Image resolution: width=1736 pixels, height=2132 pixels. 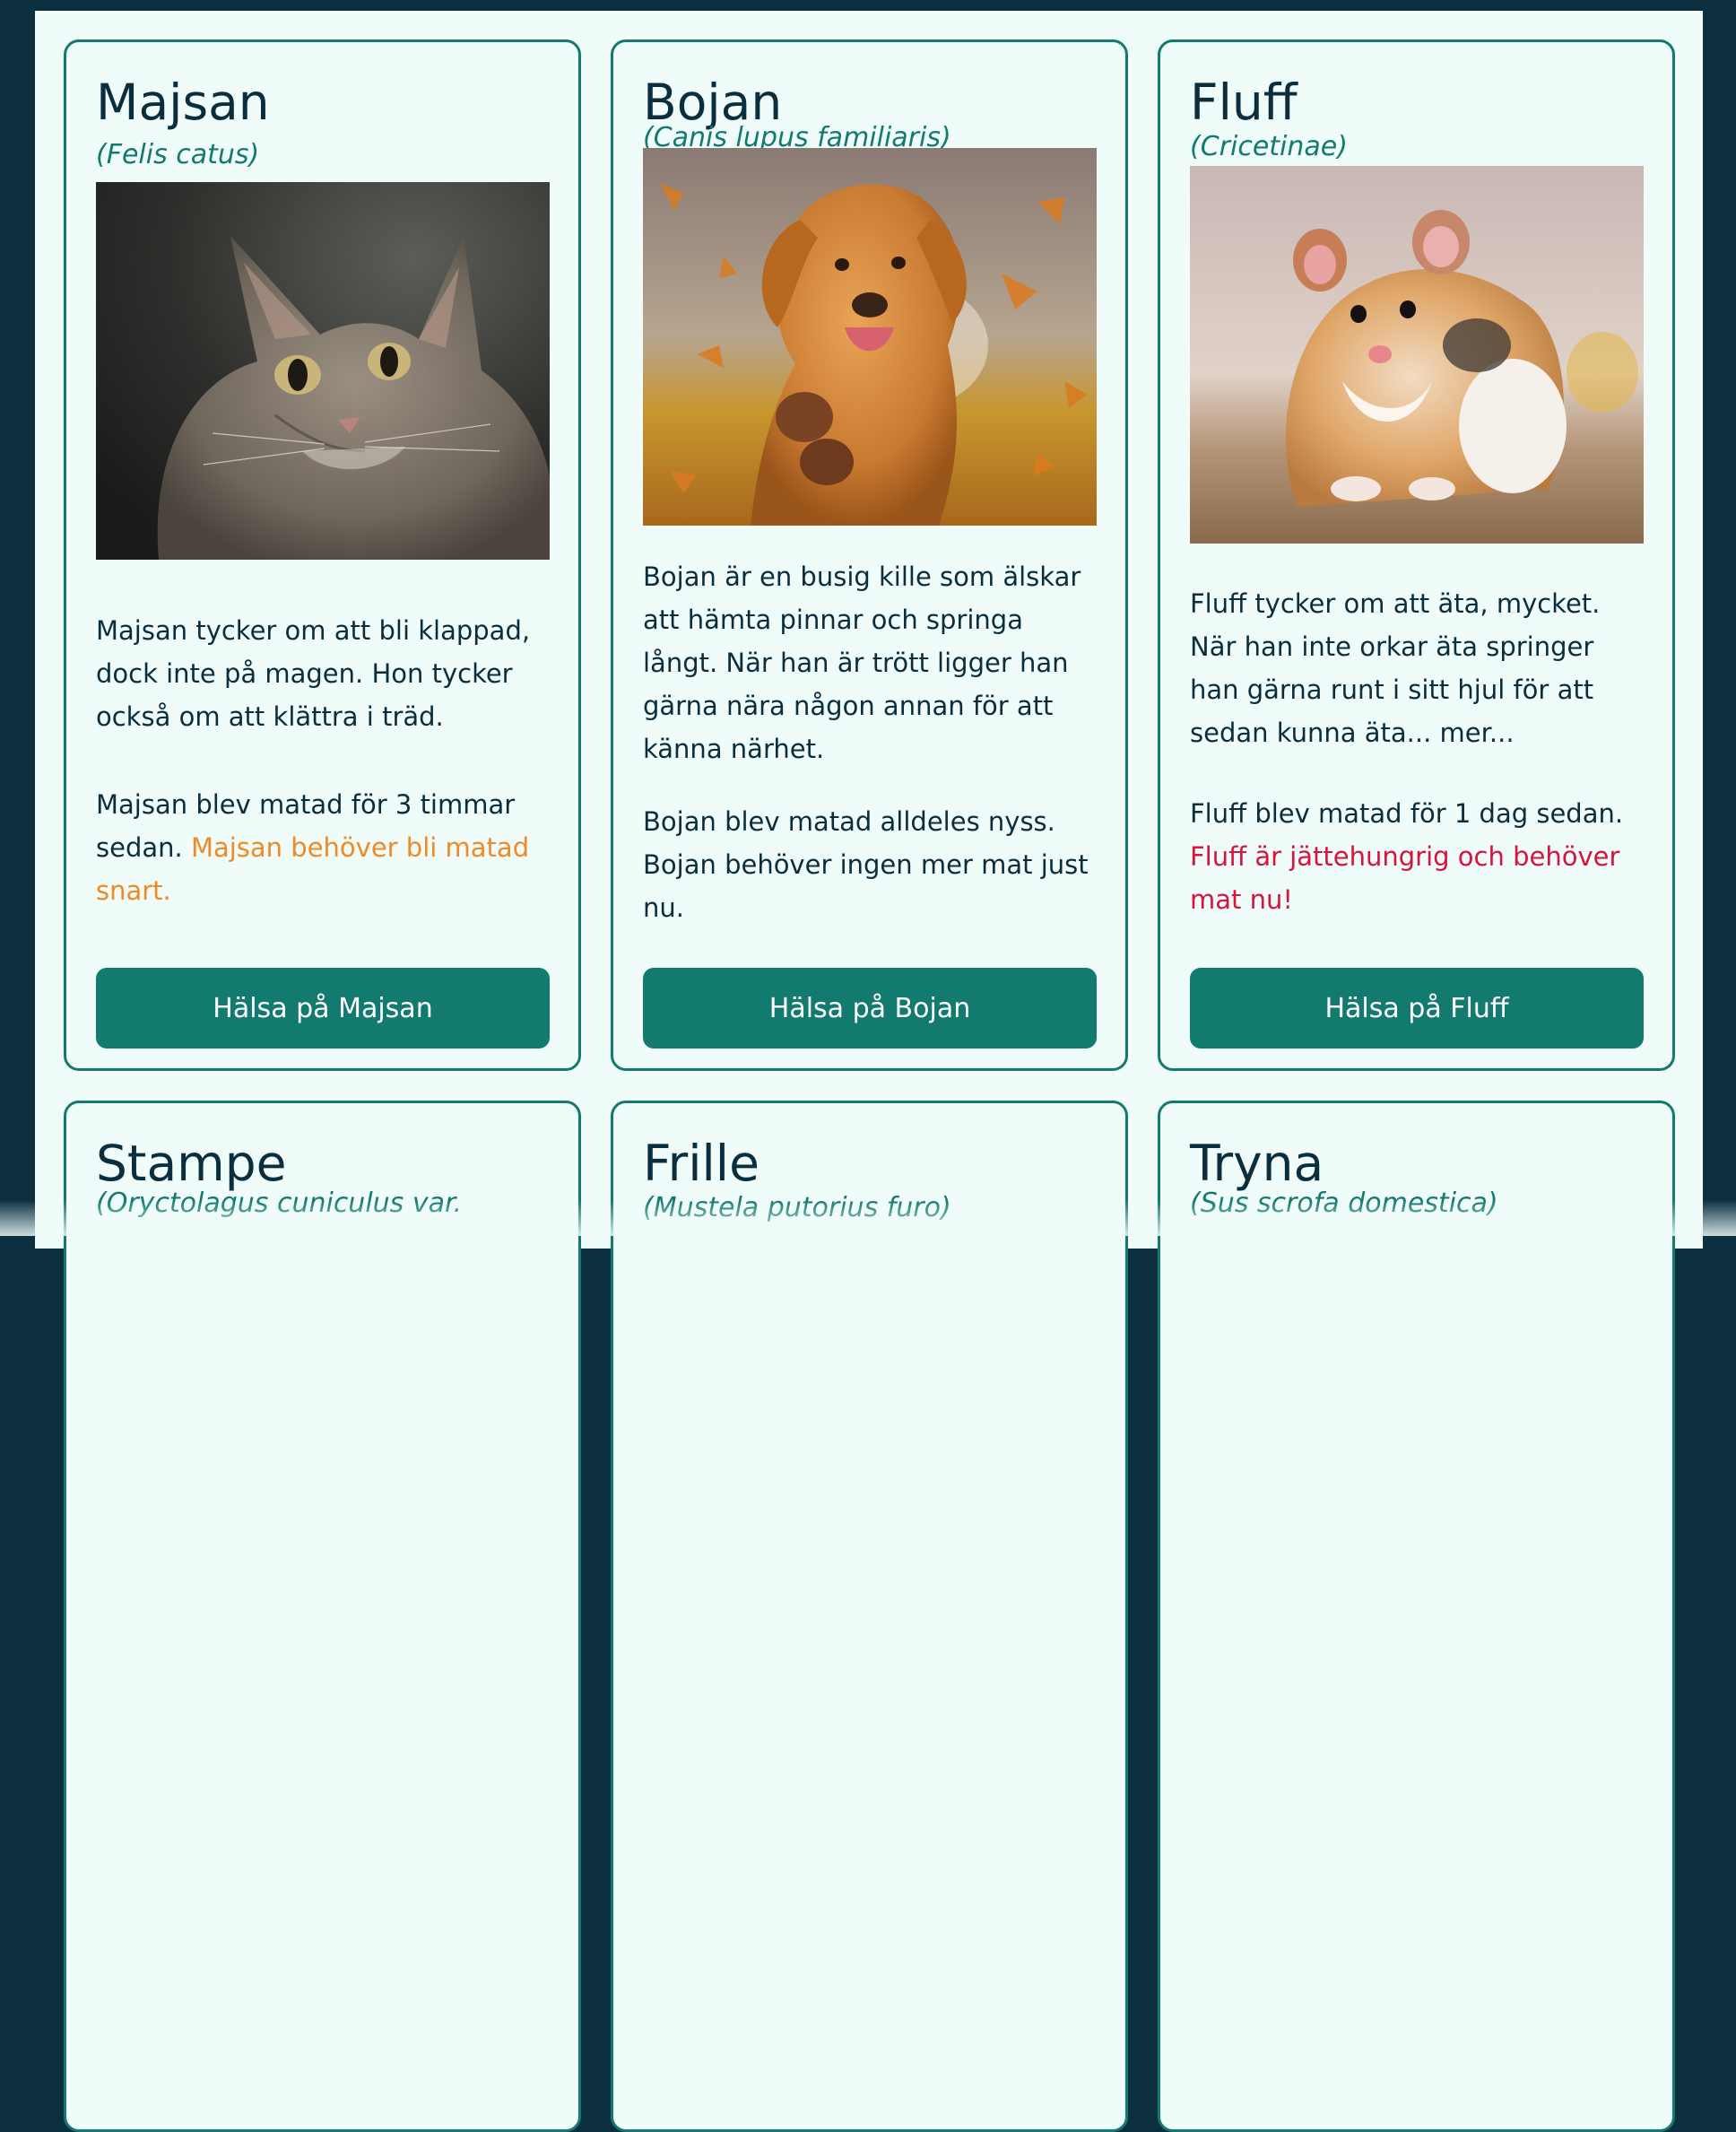 What do you see at coordinates (1257, 1163) in the screenshot?
I see `pet-name: Tryna` at bounding box center [1257, 1163].